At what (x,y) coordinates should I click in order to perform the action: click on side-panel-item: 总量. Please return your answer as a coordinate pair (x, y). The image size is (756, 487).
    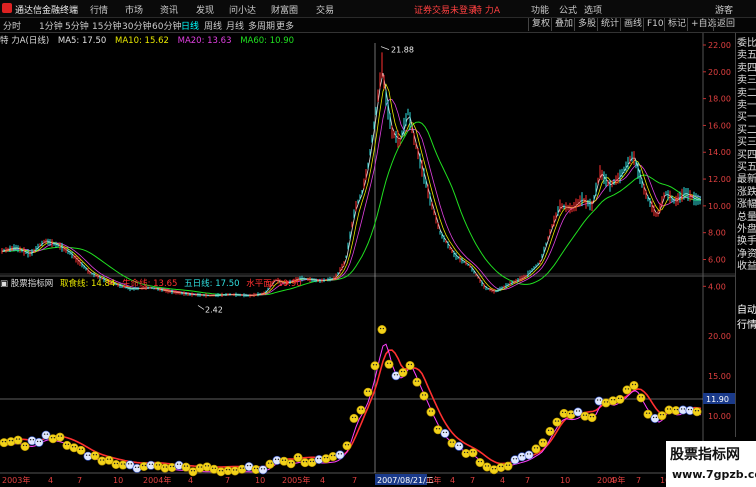
    Looking at the image, I should click on (746, 218).